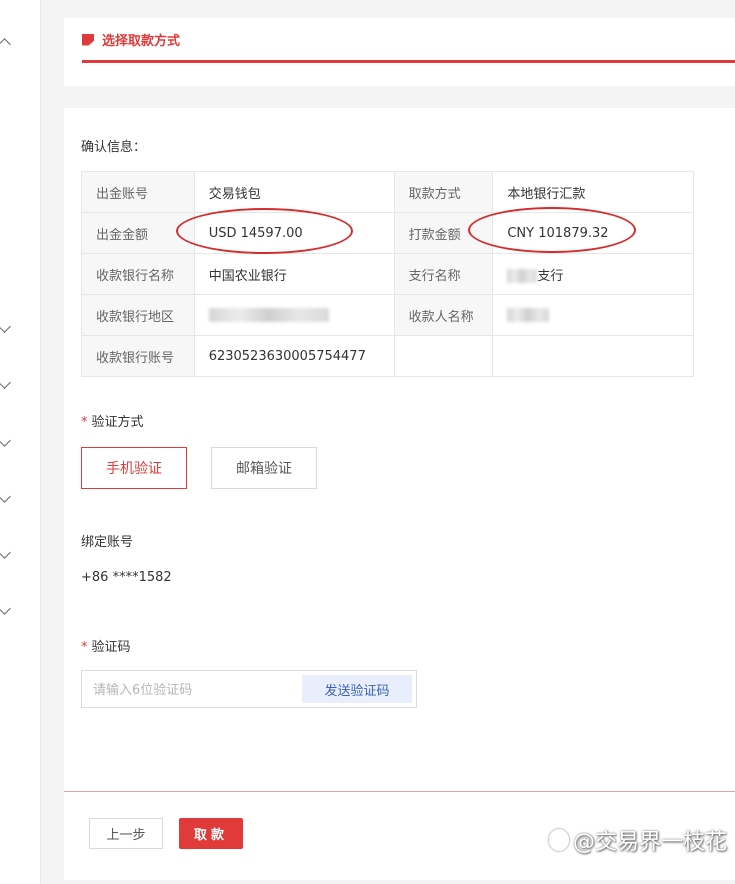  Describe the element at coordinates (126, 833) in the screenshot. I see `prev-step-button: 上一步` at that location.